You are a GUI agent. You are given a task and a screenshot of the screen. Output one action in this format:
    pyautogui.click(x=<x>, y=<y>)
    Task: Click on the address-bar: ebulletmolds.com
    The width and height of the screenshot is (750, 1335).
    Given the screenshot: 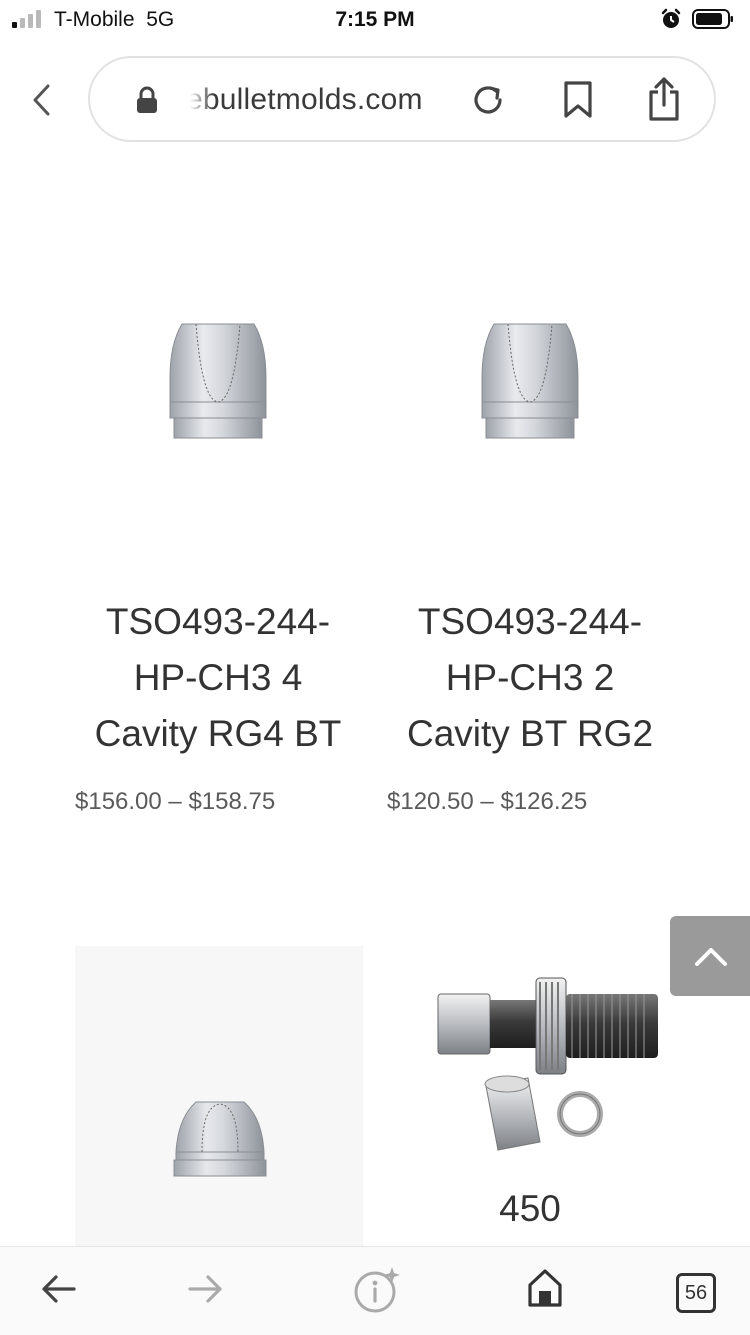 What is the action you would take?
    pyautogui.click(x=402, y=99)
    